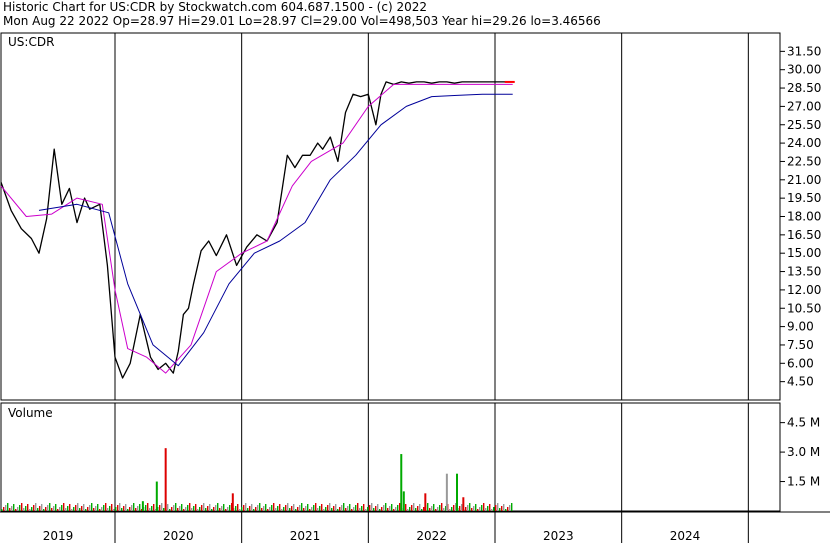  What do you see at coordinates (800, 363) in the screenshot?
I see `price-tick-label: 6.00` at bounding box center [800, 363].